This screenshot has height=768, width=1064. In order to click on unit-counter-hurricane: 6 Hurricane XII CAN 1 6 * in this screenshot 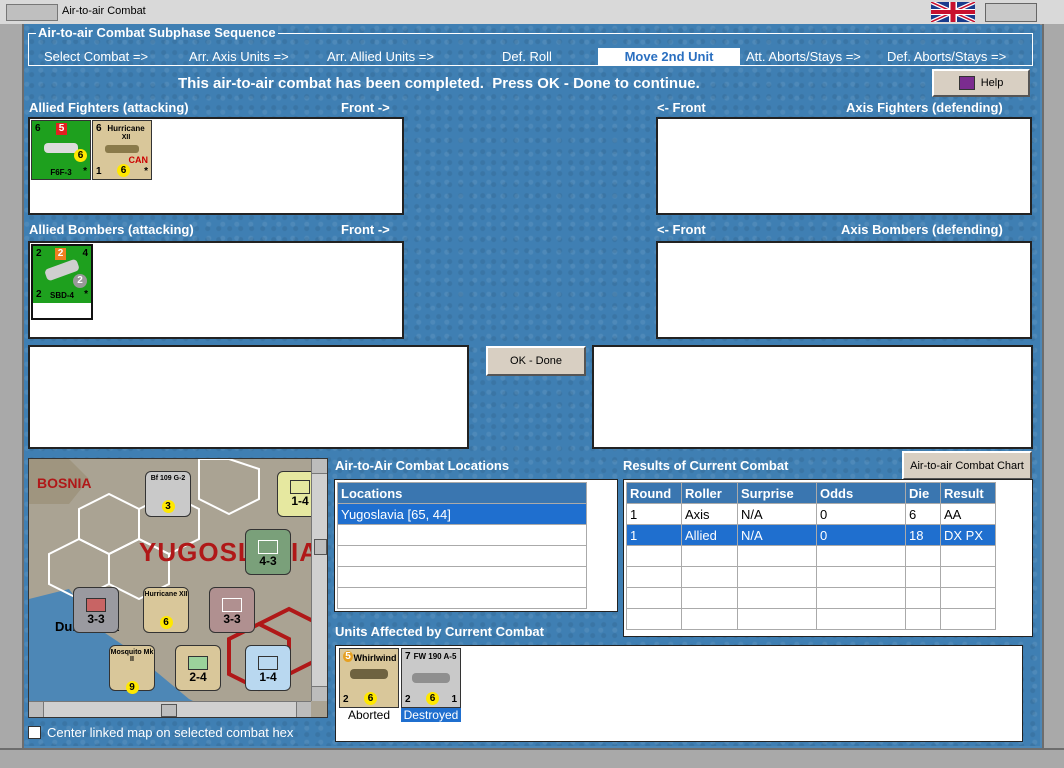, I will do `click(122, 150)`.